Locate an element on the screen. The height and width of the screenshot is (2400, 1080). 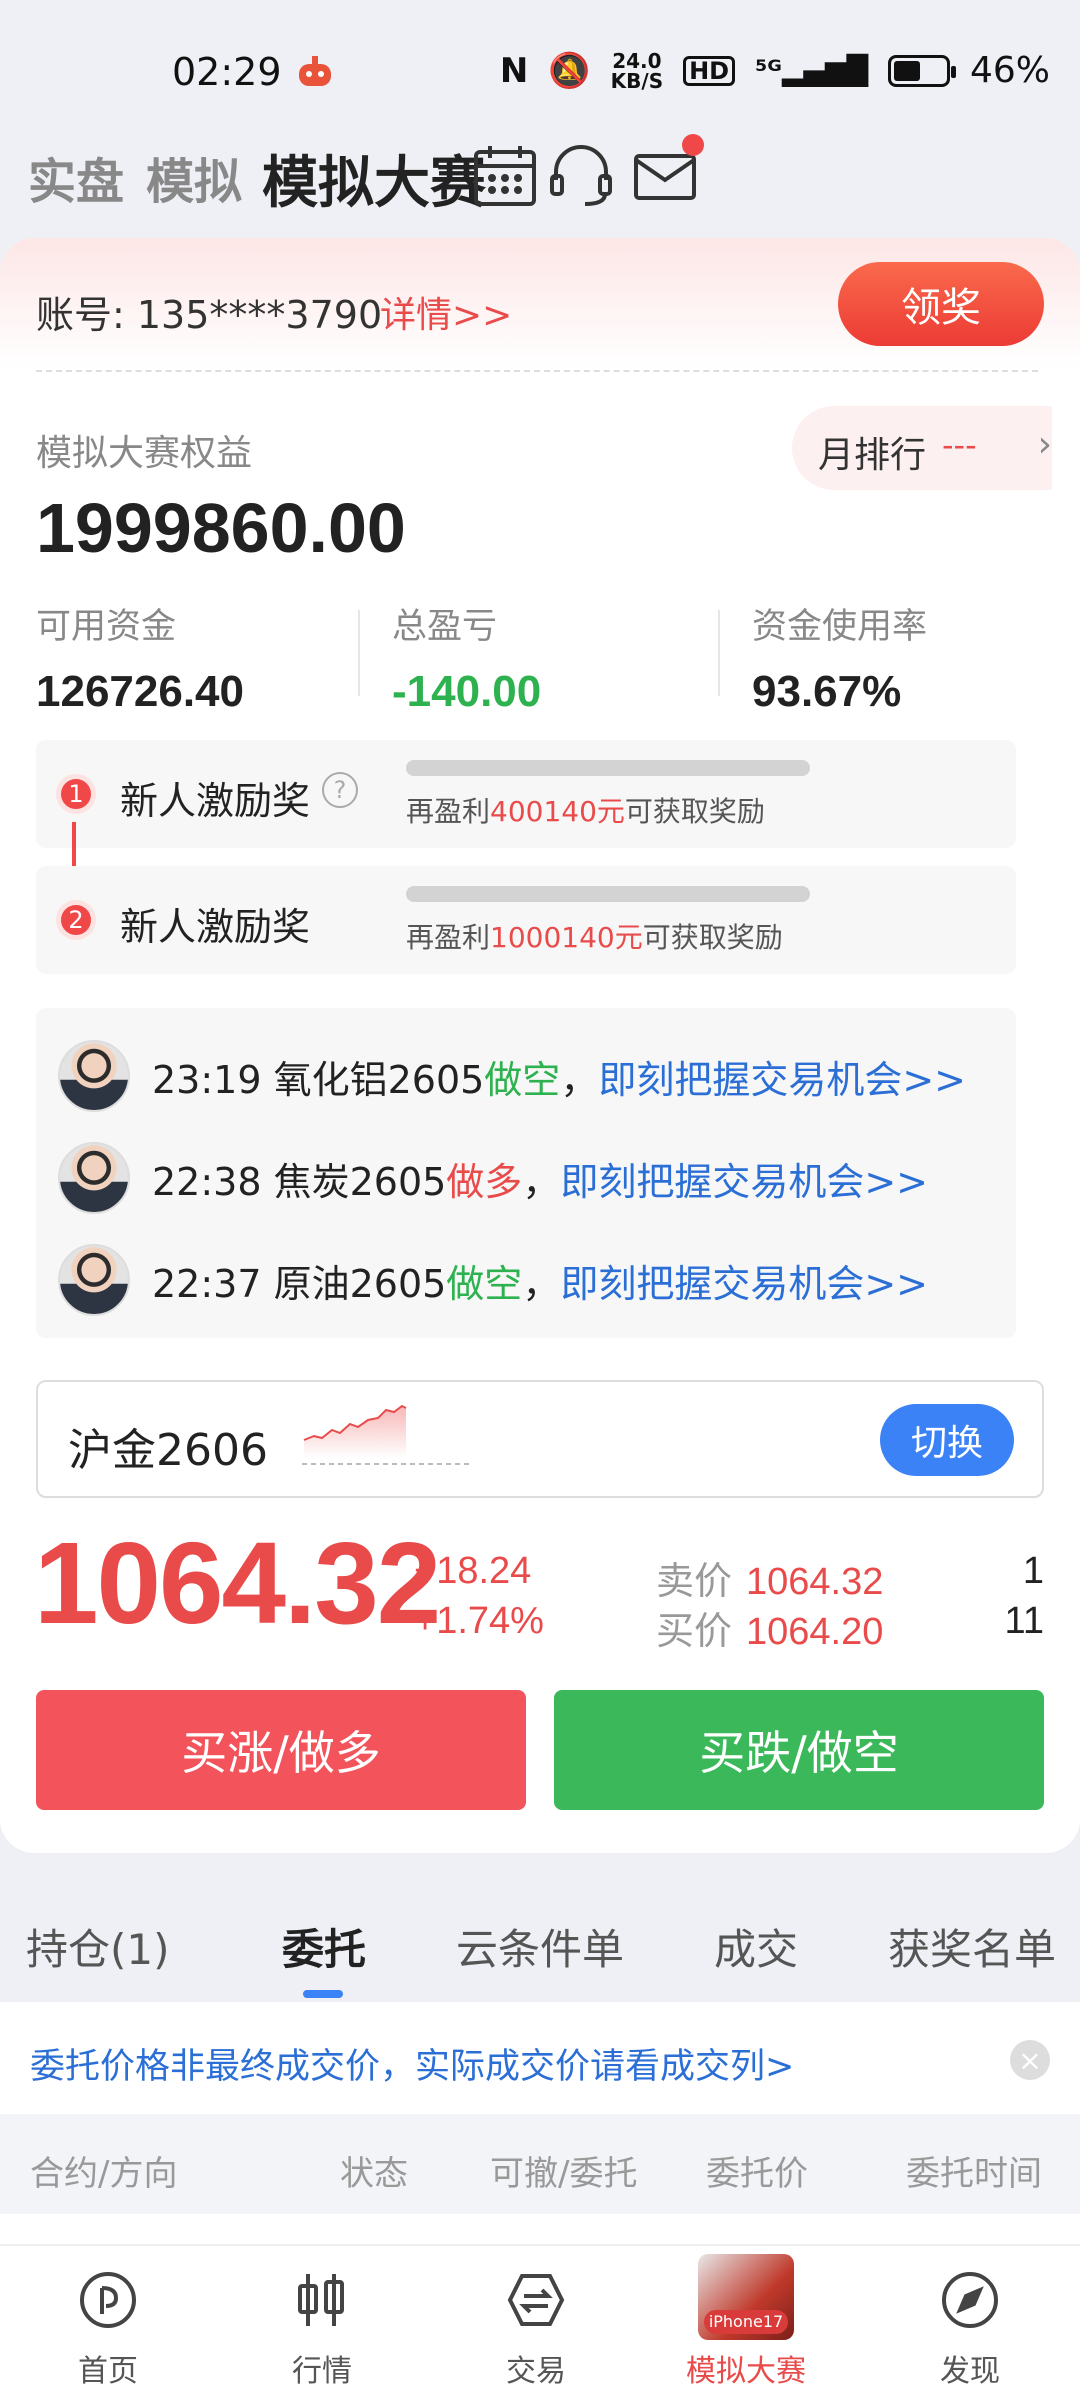
notice-text: 委托价格非最终成交价，实际成交价请看成交列> is located at coordinates (412, 2063).